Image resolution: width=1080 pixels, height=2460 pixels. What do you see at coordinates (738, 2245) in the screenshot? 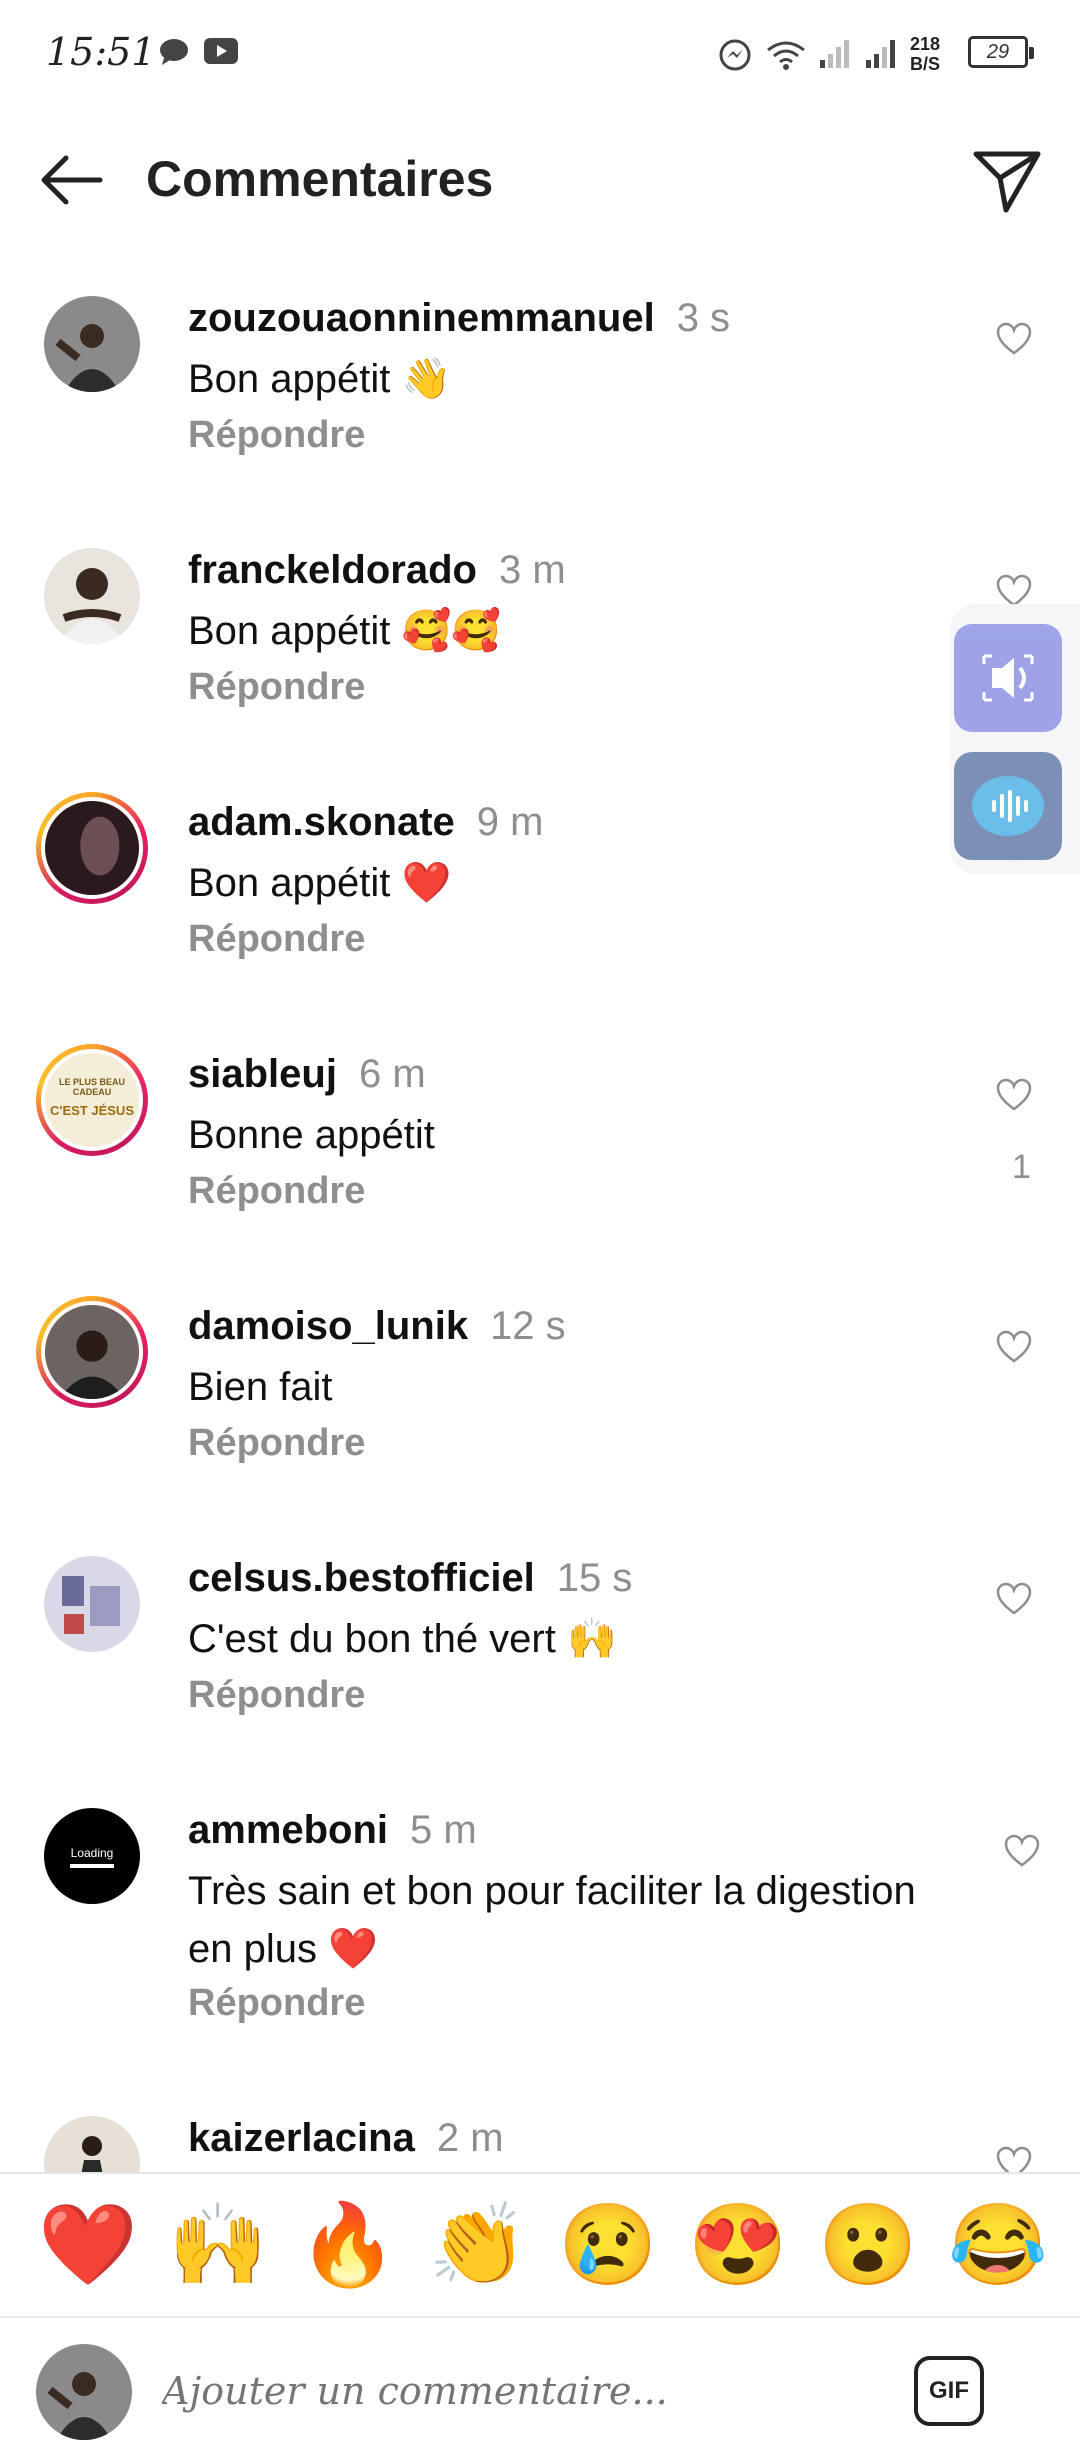
I see `emoji-heart-eyes-button: 😍` at bounding box center [738, 2245].